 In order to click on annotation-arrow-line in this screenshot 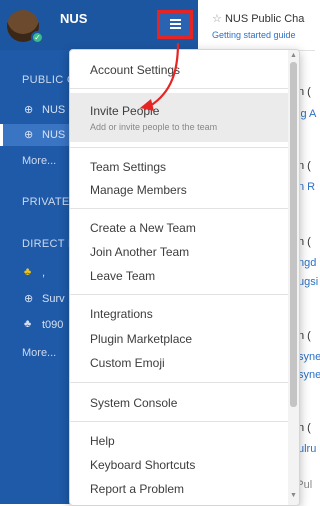, I will do `click(164, 74)`.